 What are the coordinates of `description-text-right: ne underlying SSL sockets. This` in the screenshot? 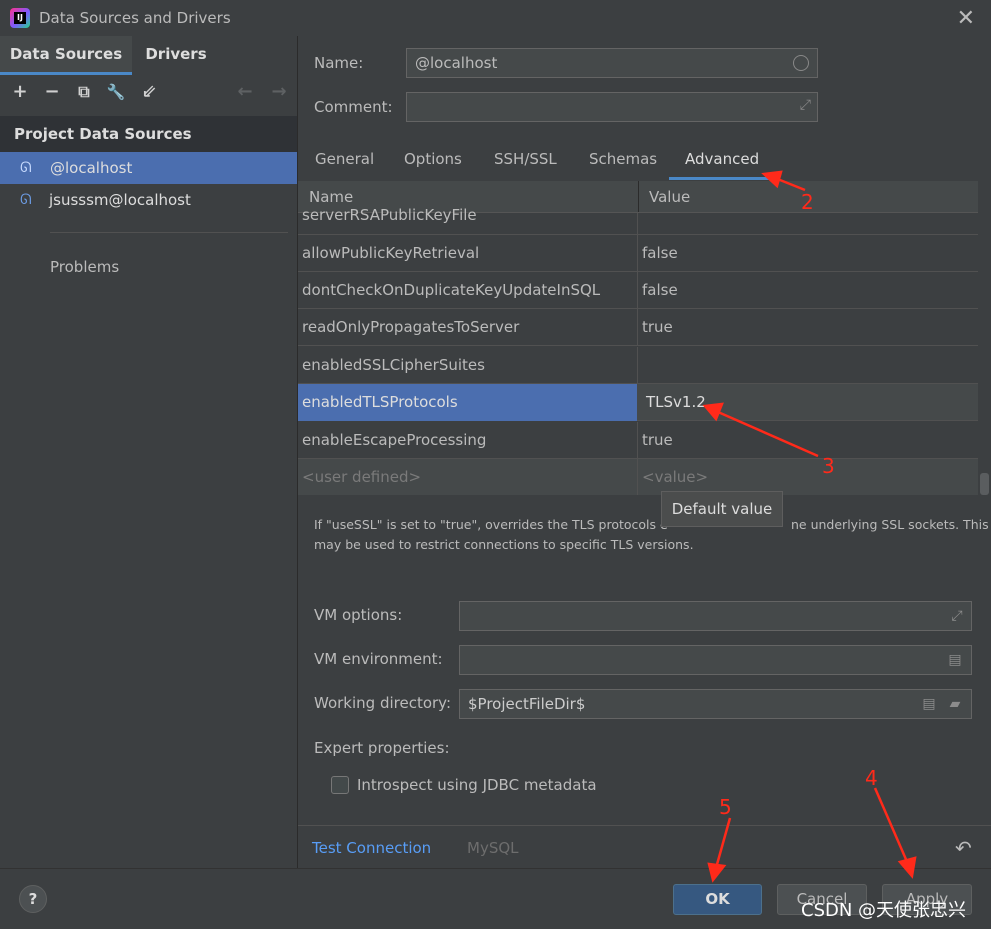 It's located at (890, 524).